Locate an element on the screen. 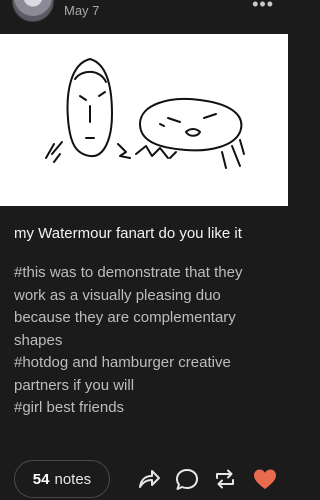 This screenshot has width=320, height=500. post-footer: 54 notes is located at coordinates (144, 479).